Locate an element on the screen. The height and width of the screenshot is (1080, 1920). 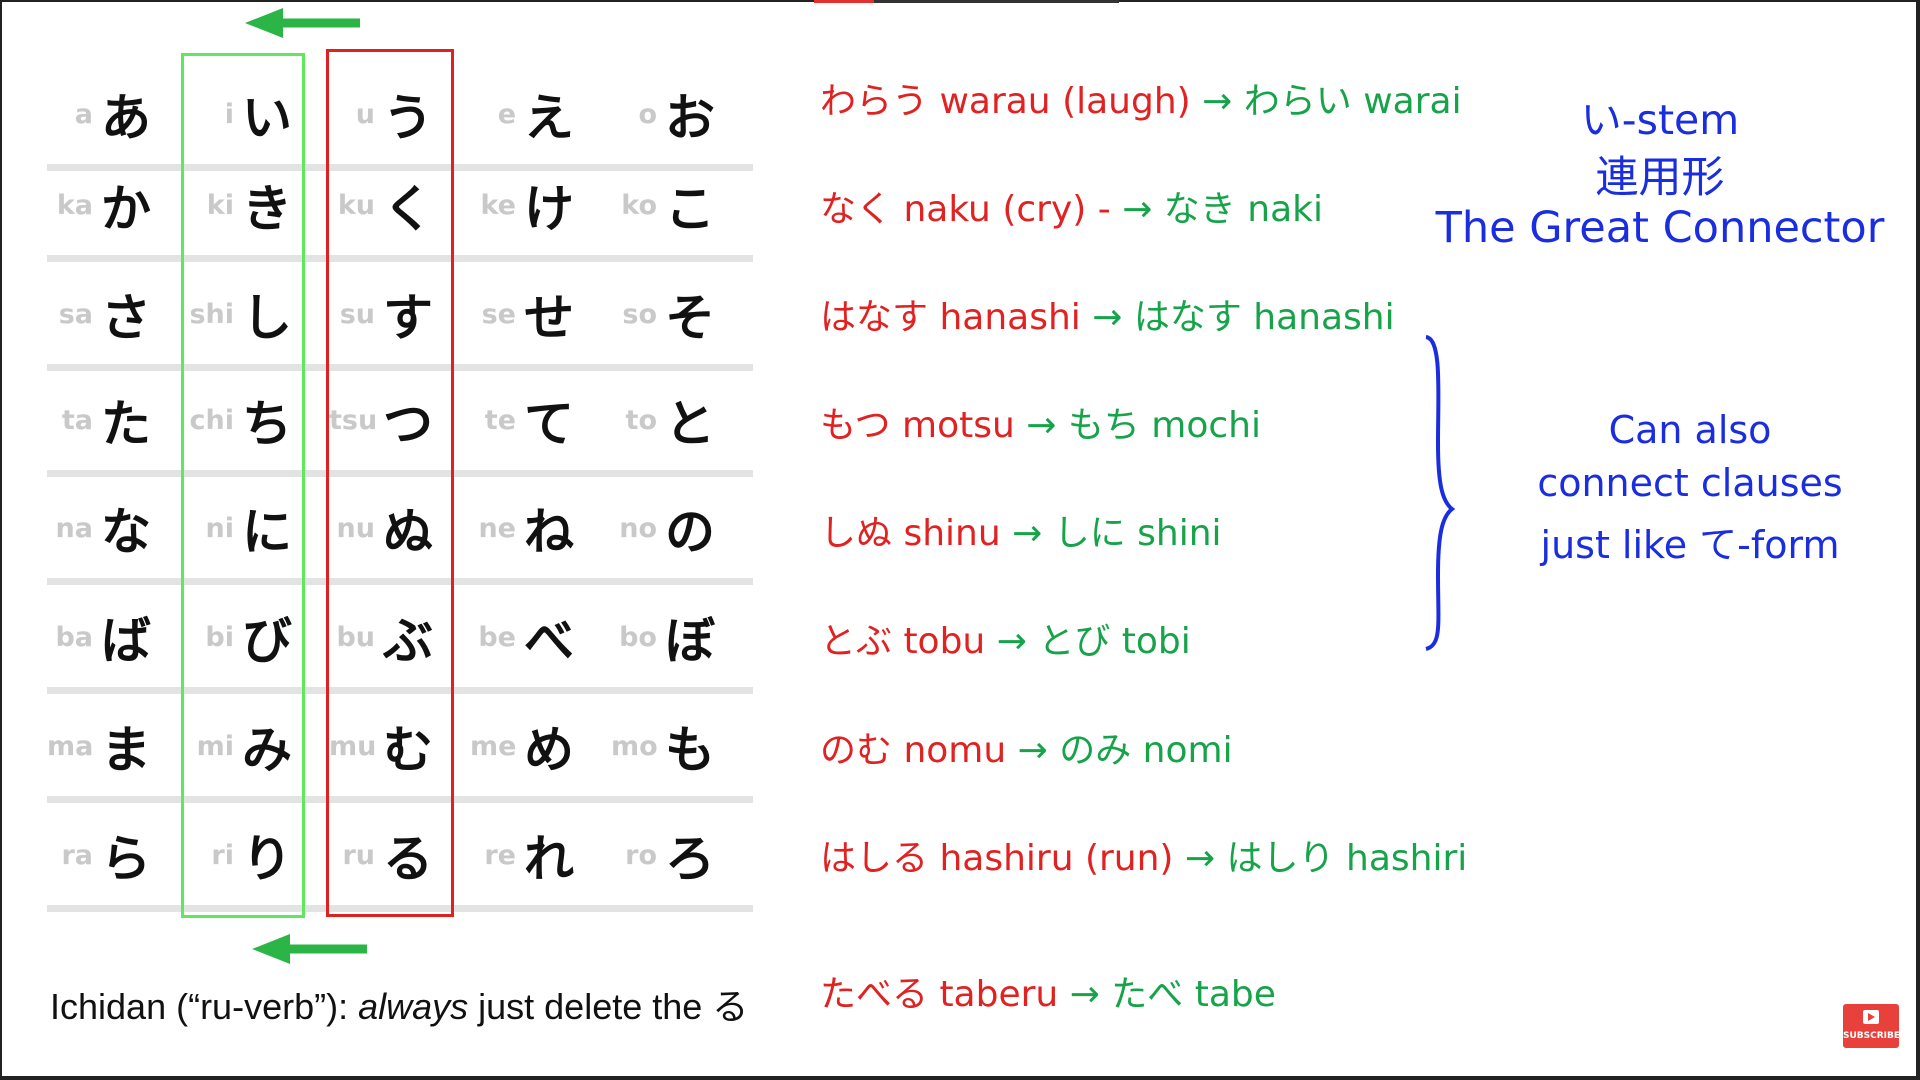
top-progress-red is located at coordinates (844, 1).